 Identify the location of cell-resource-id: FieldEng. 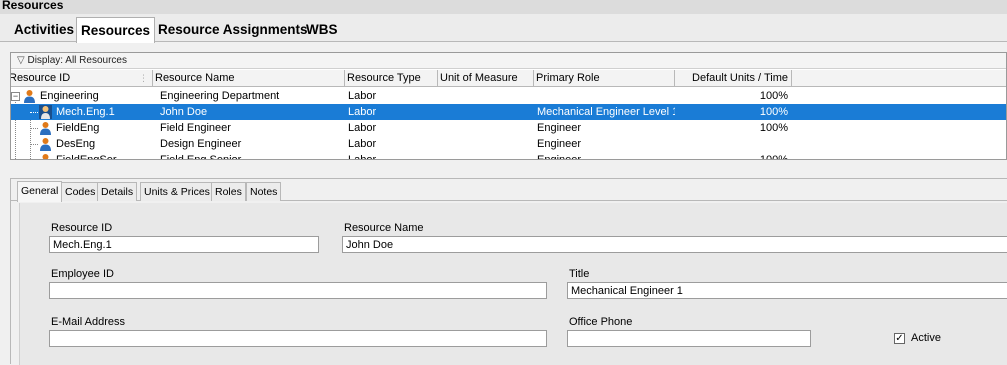
(78, 128).